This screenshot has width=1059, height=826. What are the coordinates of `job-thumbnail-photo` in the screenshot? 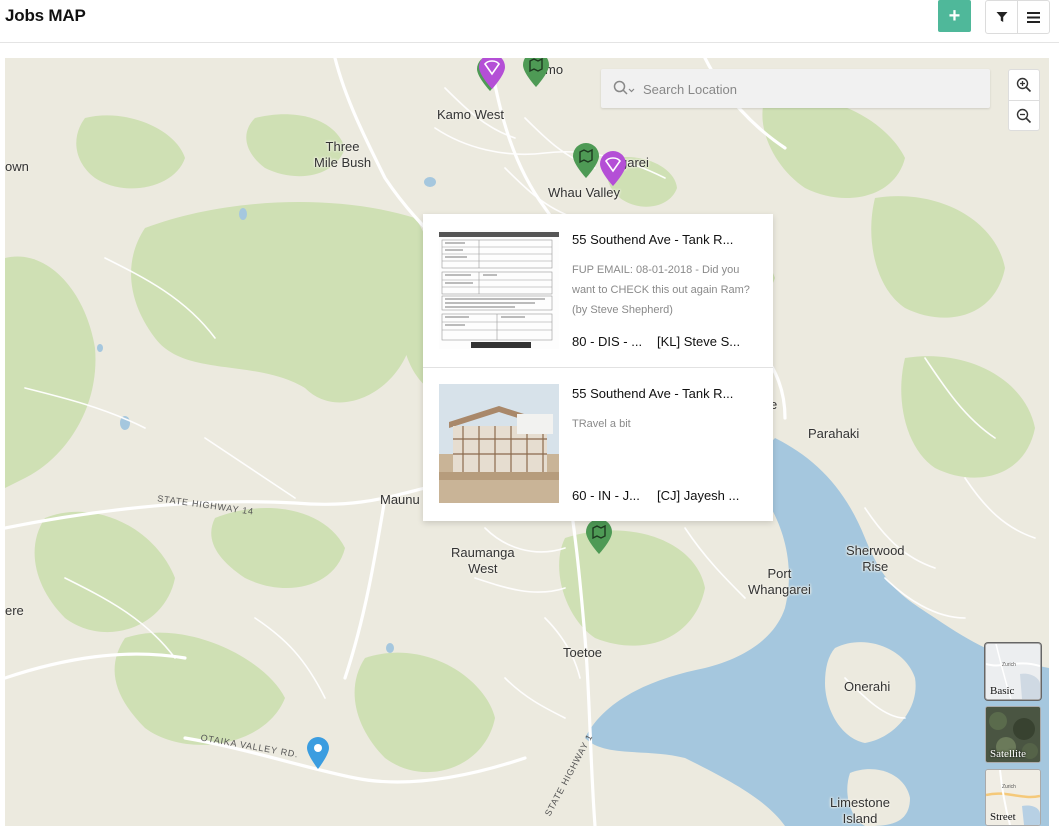 It's located at (499, 443).